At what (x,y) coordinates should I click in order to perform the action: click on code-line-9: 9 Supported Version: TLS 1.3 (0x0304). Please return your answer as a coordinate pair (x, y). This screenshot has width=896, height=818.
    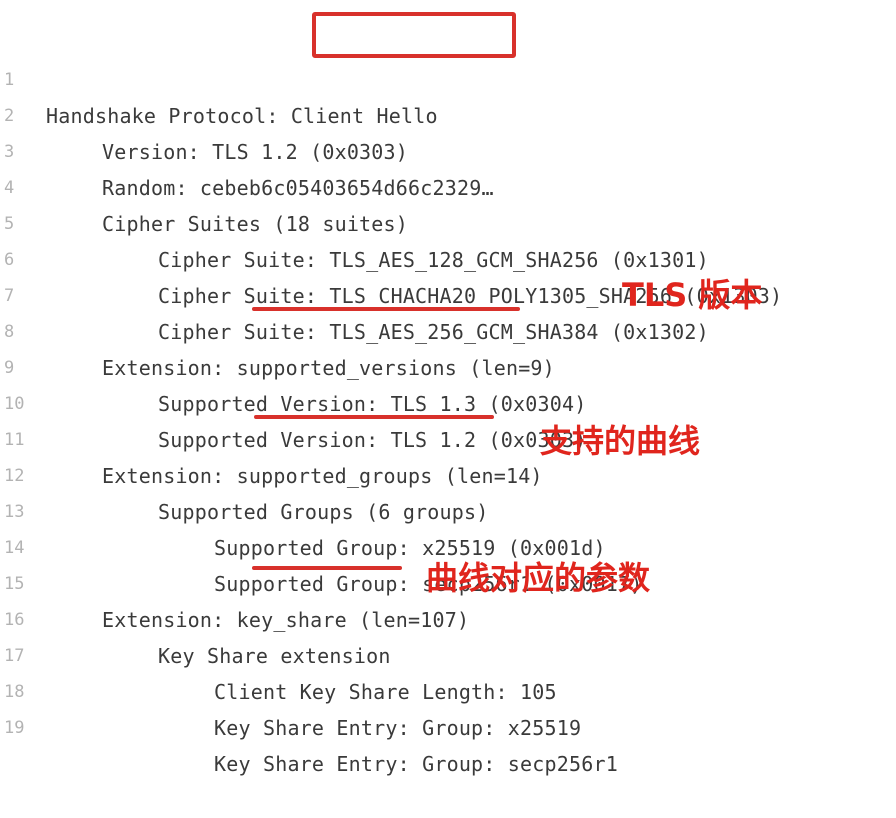
    Looking at the image, I should click on (448, 365).